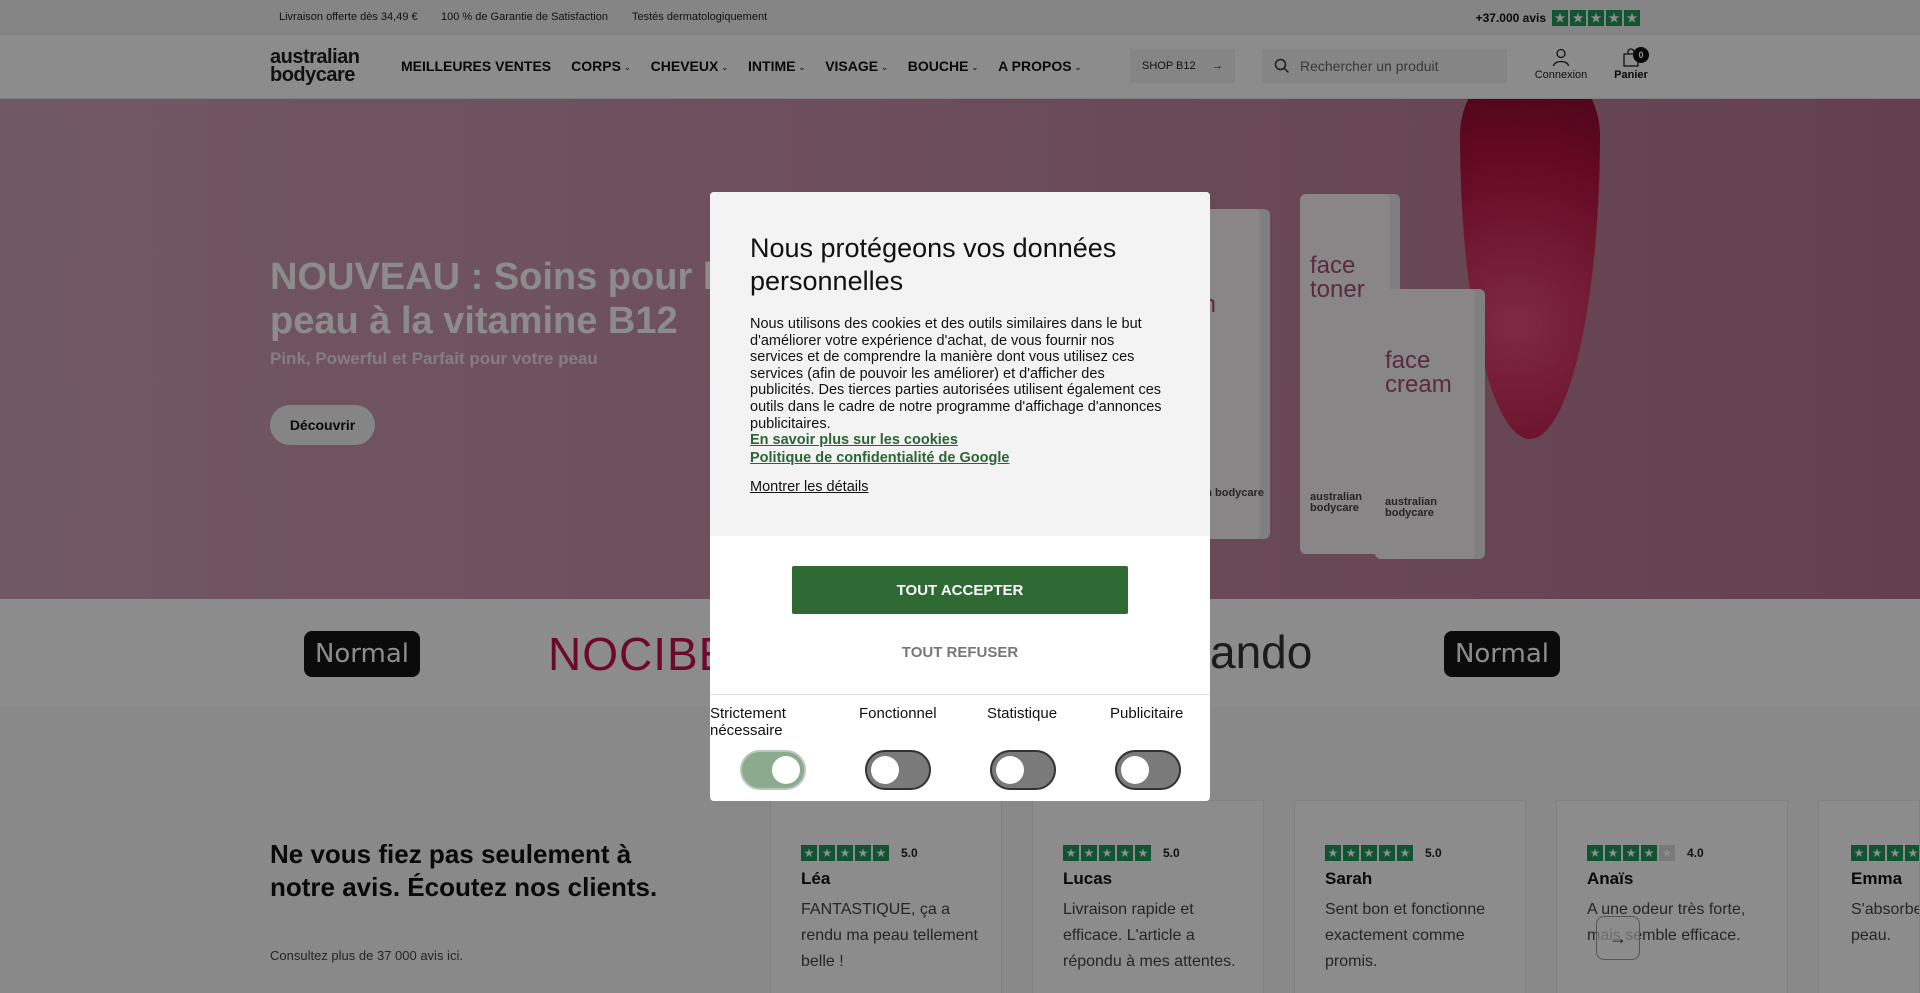 The image size is (1920, 993). What do you see at coordinates (1148, 770) in the screenshot?
I see `toggle-advertising` at bounding box center [1148, 770].